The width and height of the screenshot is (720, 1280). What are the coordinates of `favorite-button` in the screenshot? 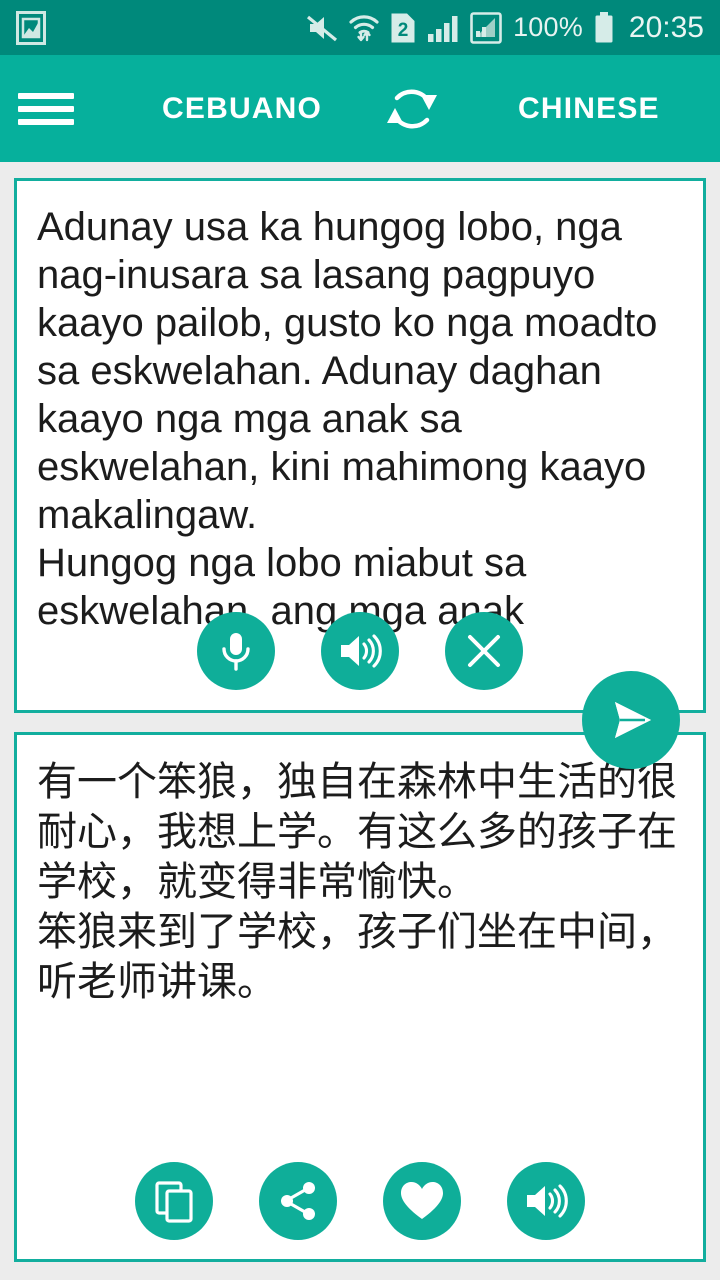 It's located at (422, 1201).